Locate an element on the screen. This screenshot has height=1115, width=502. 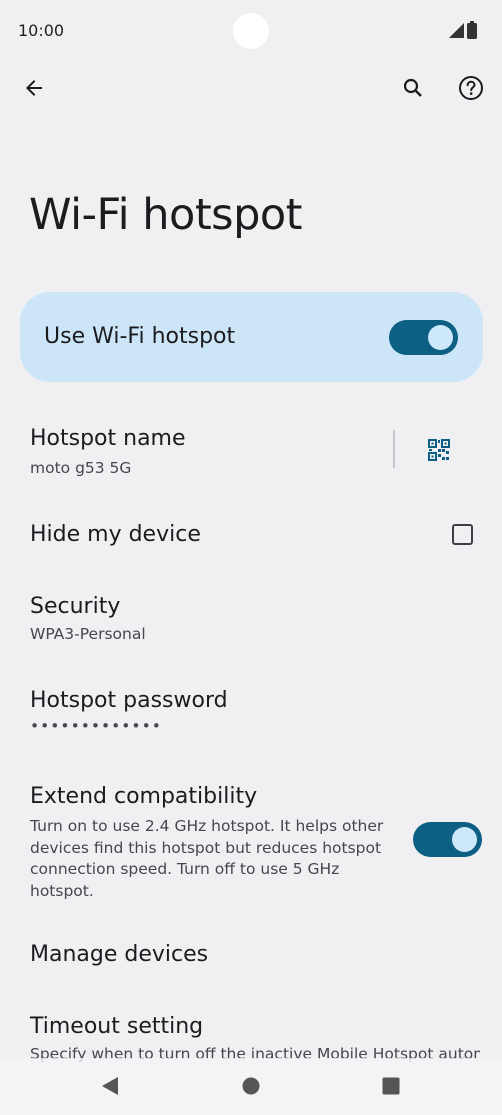
nav-recents-button is located at coordinates (391, 1086).